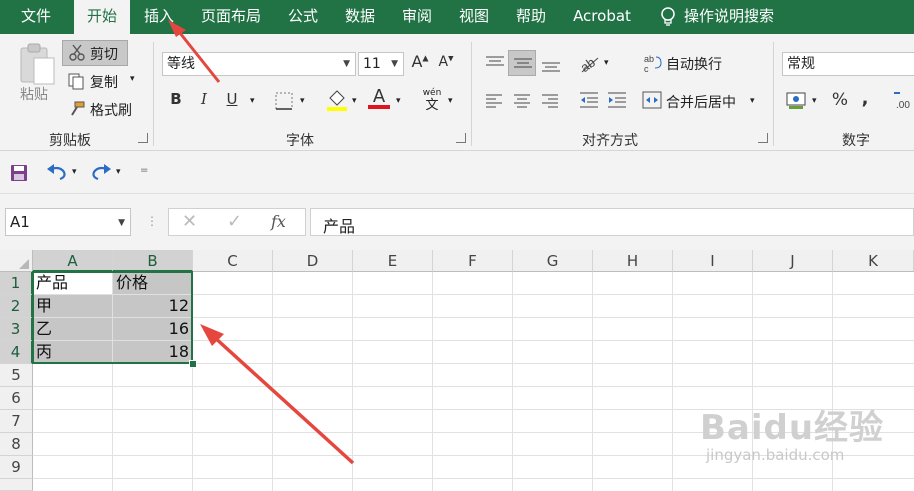 The image size is (914, 491). What do you see at coordinates (494, 100) in the screenshot?
I see `align-left-icon` at bounding box center [494, 100].